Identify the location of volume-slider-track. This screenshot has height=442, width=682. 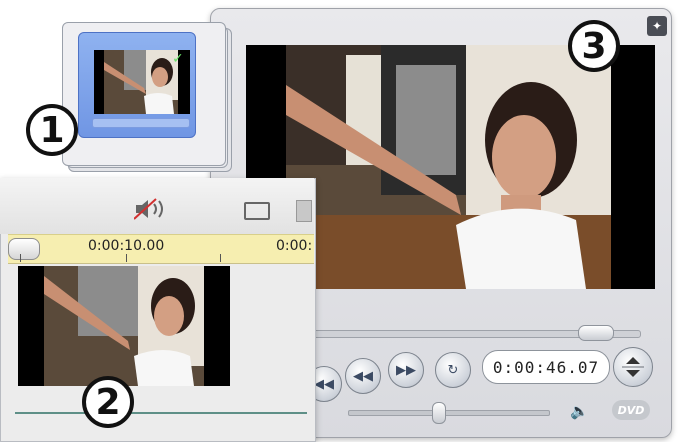
(449, 413).